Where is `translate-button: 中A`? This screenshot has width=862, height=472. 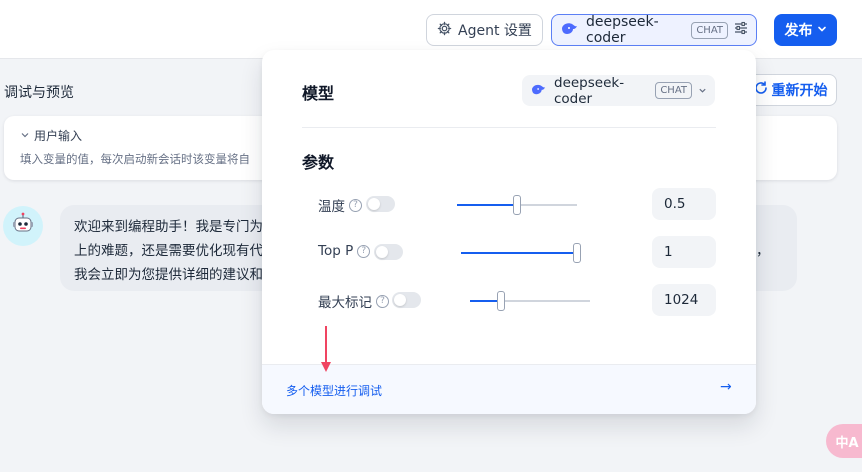
translate-button: 中A is located at coordinates (844, 441).